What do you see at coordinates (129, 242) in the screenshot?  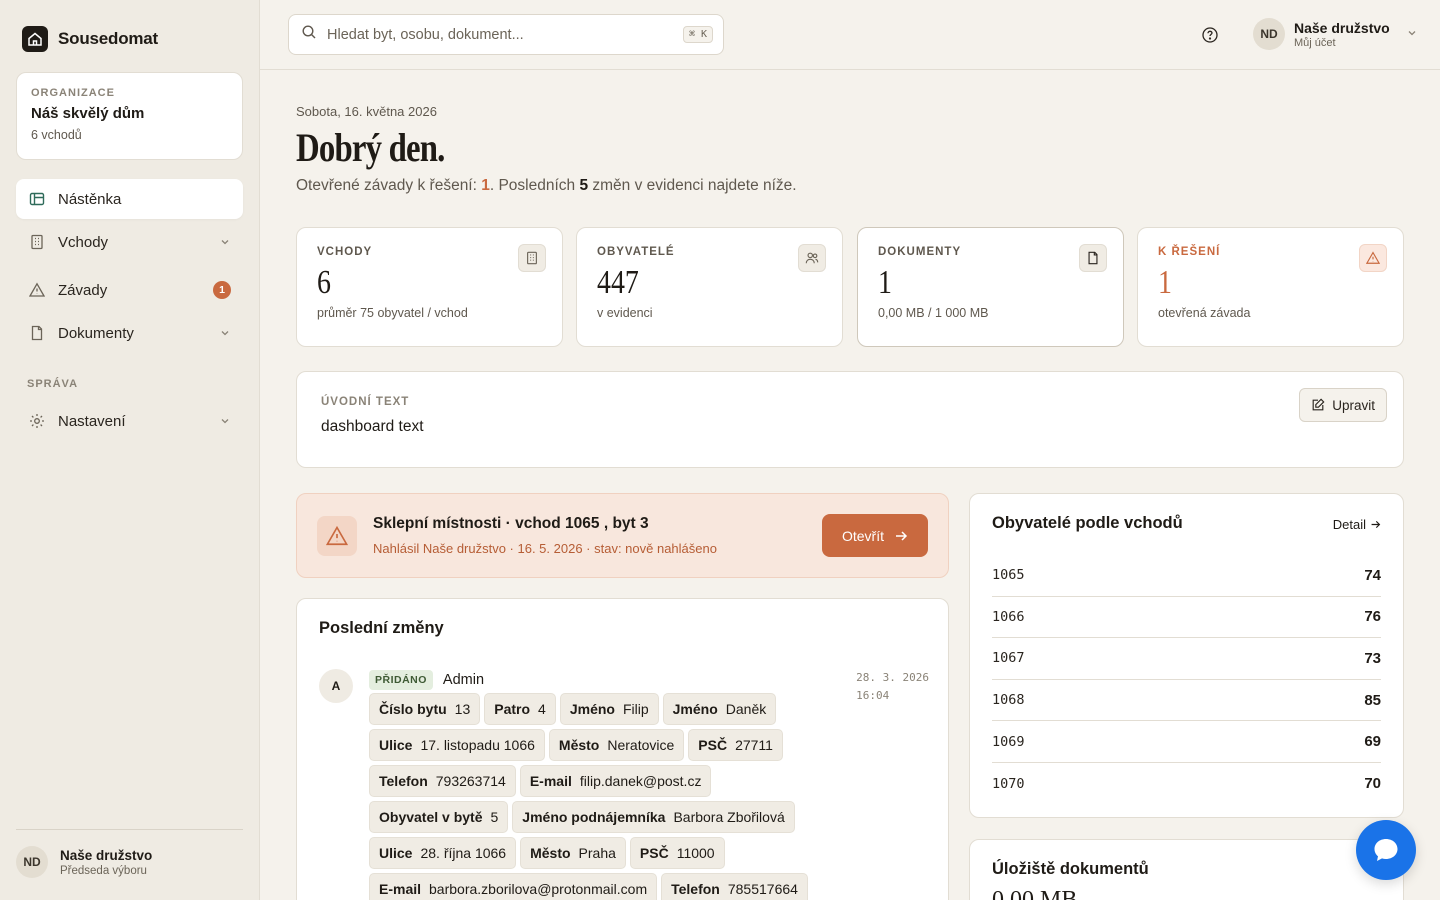 I see `sidebar-item-entrances: Vchody` at bounding box center [129, 242].